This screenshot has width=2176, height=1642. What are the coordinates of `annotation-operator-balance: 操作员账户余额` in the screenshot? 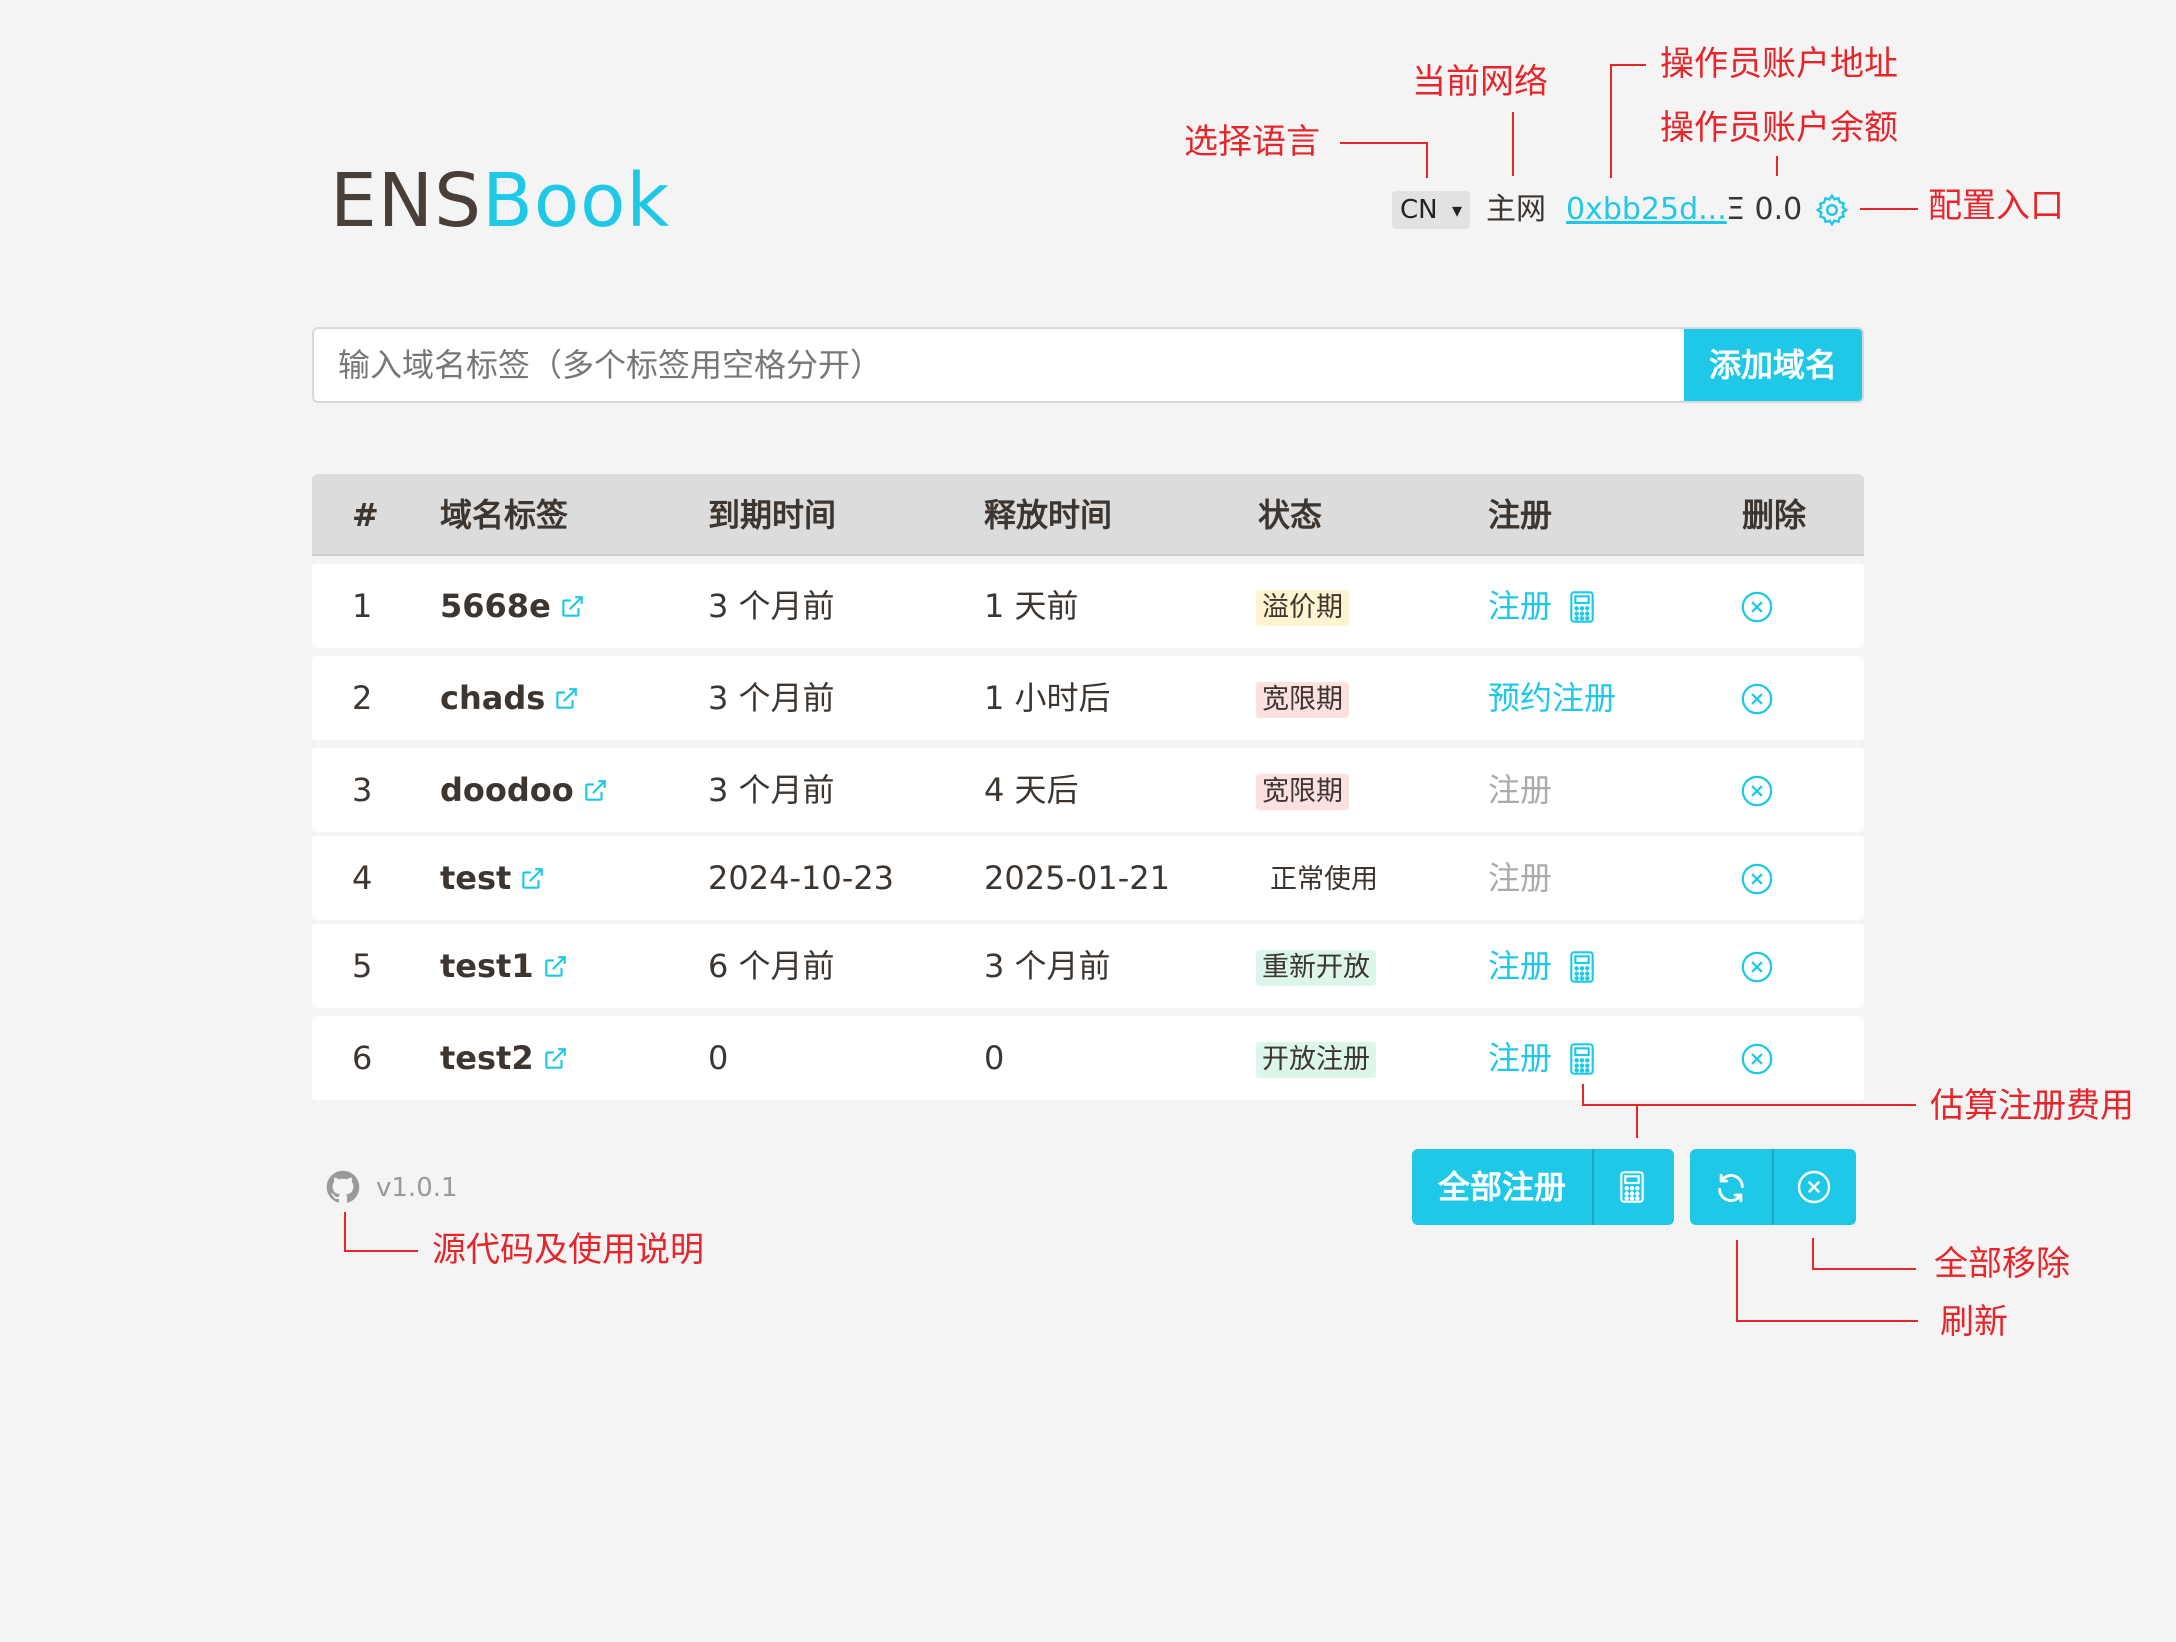 It's located at (1779, 128).